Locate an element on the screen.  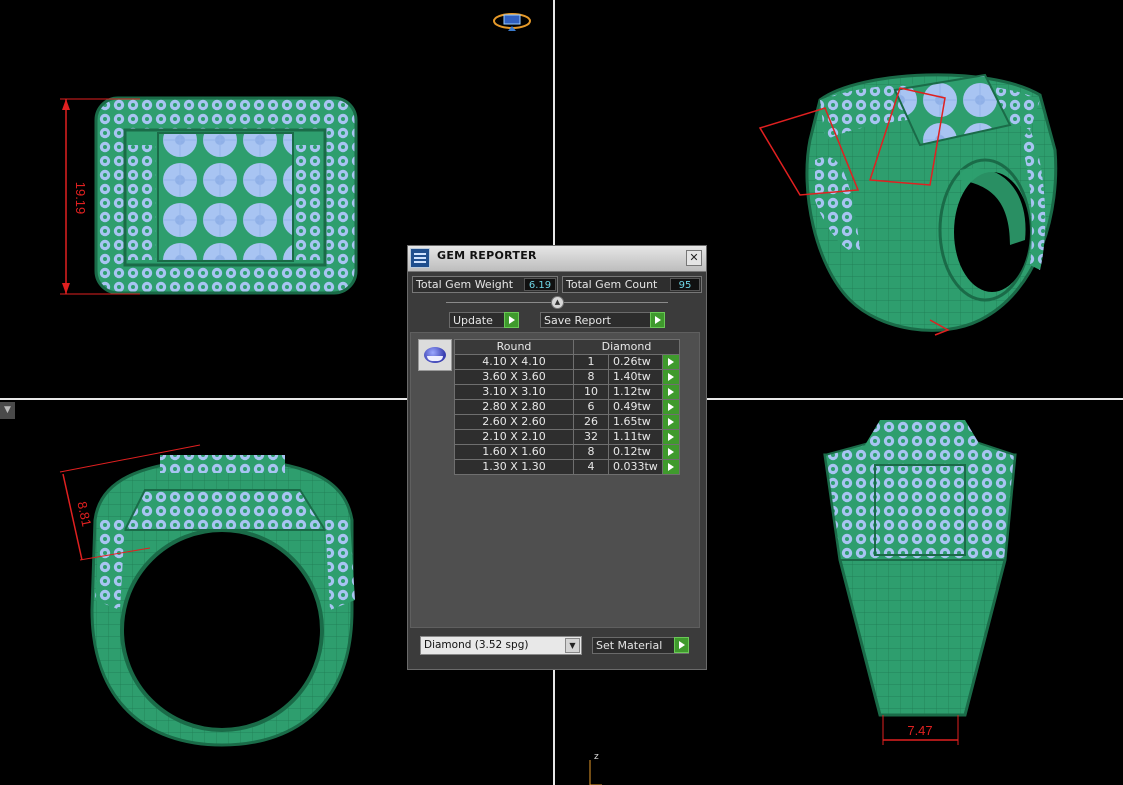
gem-count: 1 is located at coordinates (591, 362).